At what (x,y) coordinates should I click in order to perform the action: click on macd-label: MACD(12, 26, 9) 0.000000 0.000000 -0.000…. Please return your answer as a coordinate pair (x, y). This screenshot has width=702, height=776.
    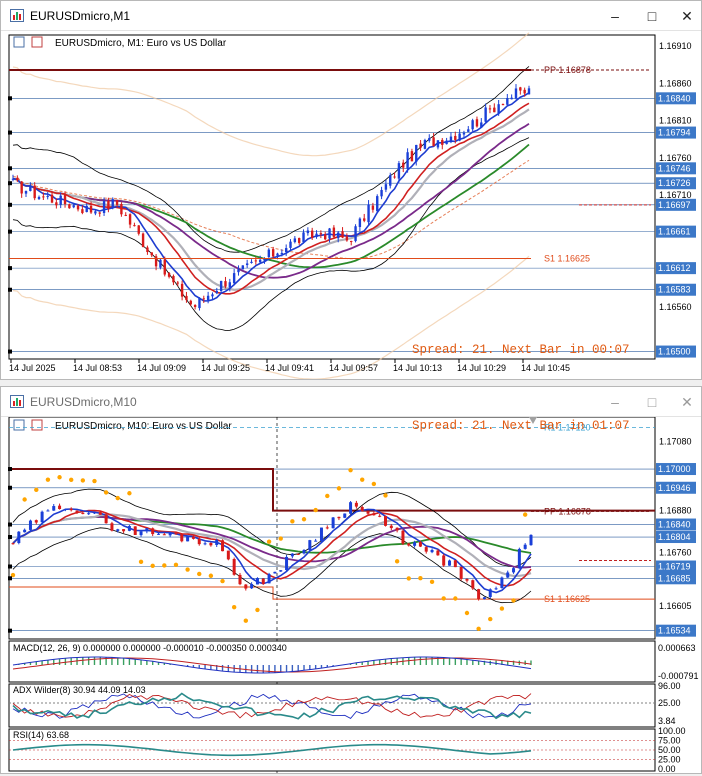
    Looking at the image, I should click on (150, 648).